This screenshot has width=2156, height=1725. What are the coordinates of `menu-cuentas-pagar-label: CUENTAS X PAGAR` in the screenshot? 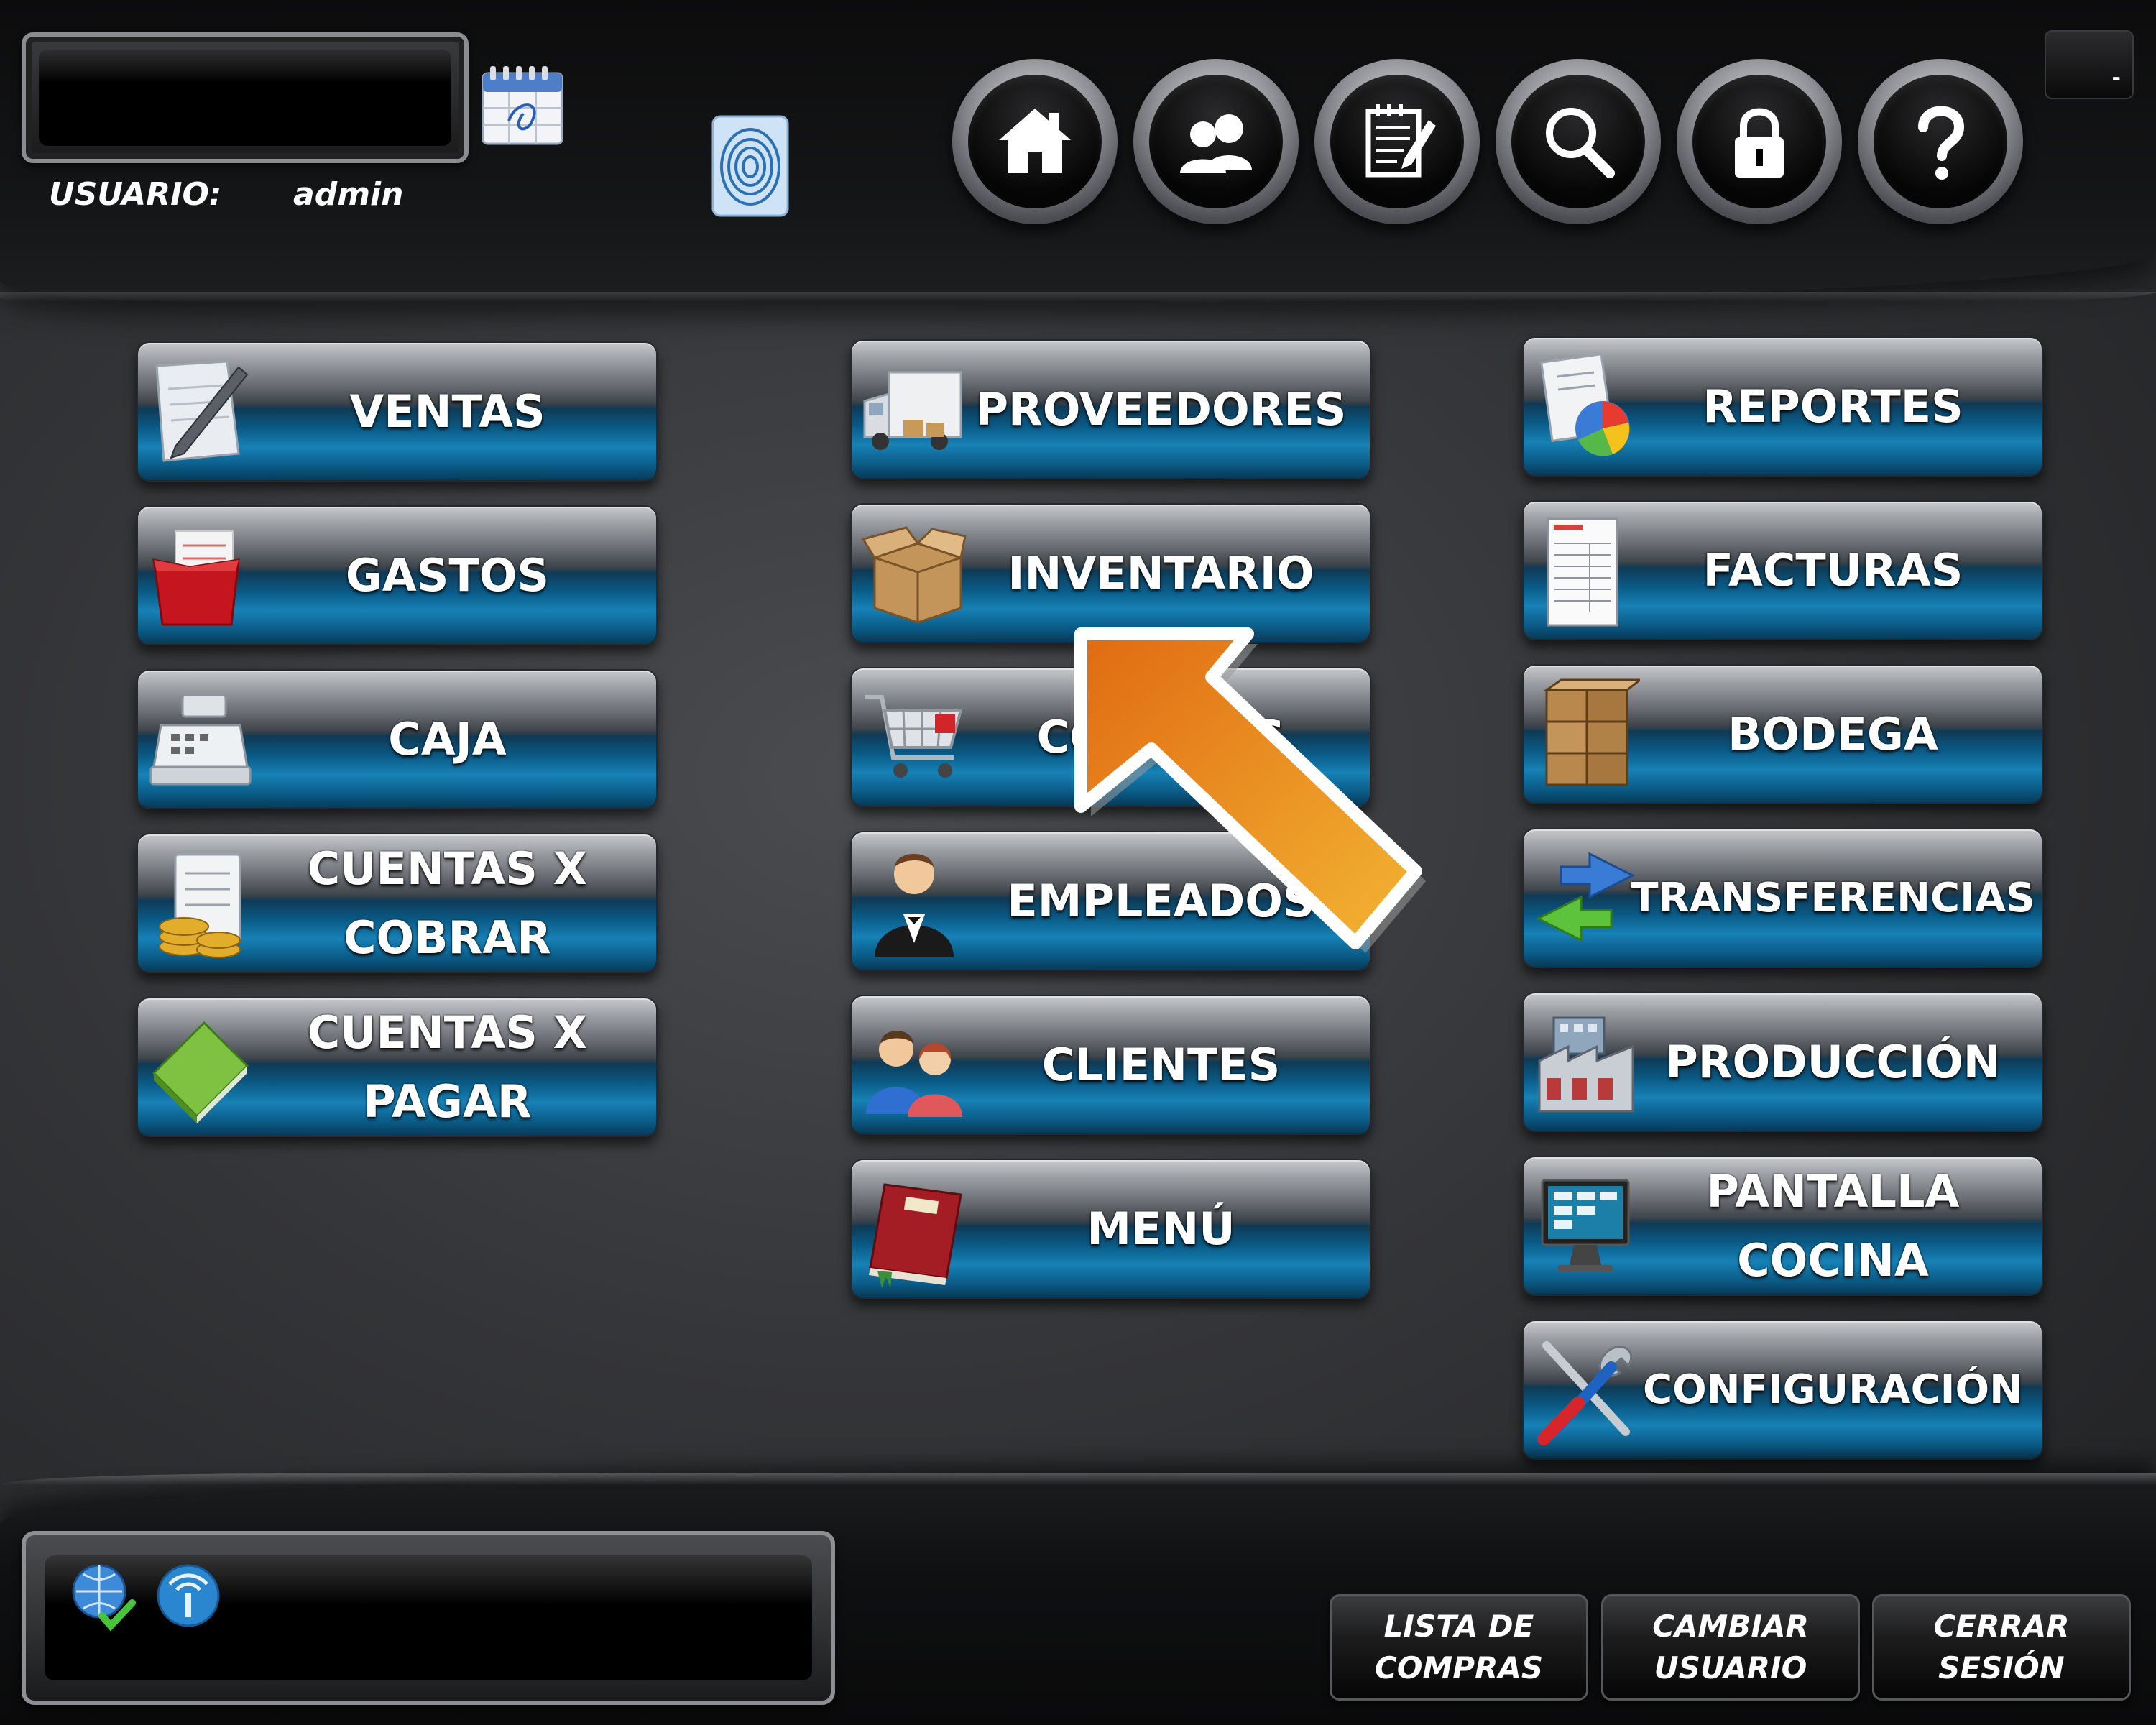 It's located at (447, 1067).